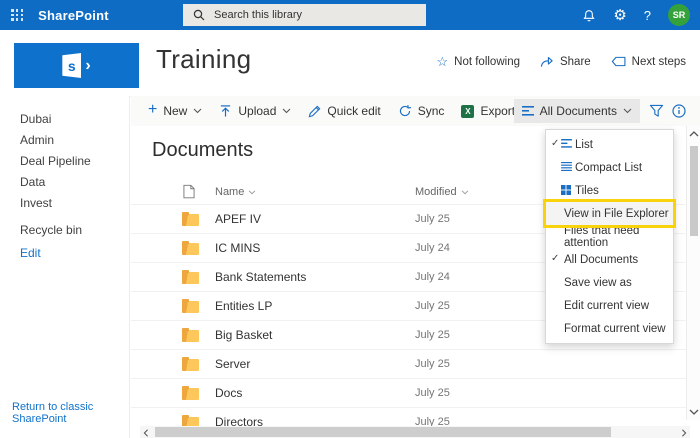  I want to click on compact-list-icon, so click(566, 166).